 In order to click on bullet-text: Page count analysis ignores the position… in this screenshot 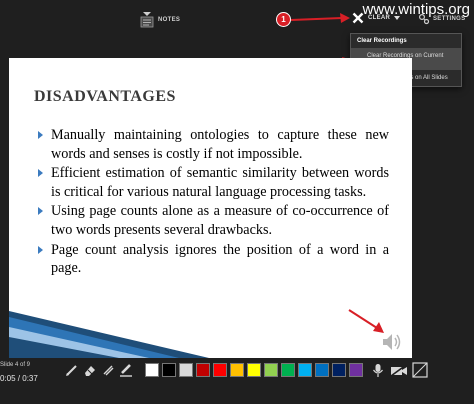, I will do `click(220, 259)`.